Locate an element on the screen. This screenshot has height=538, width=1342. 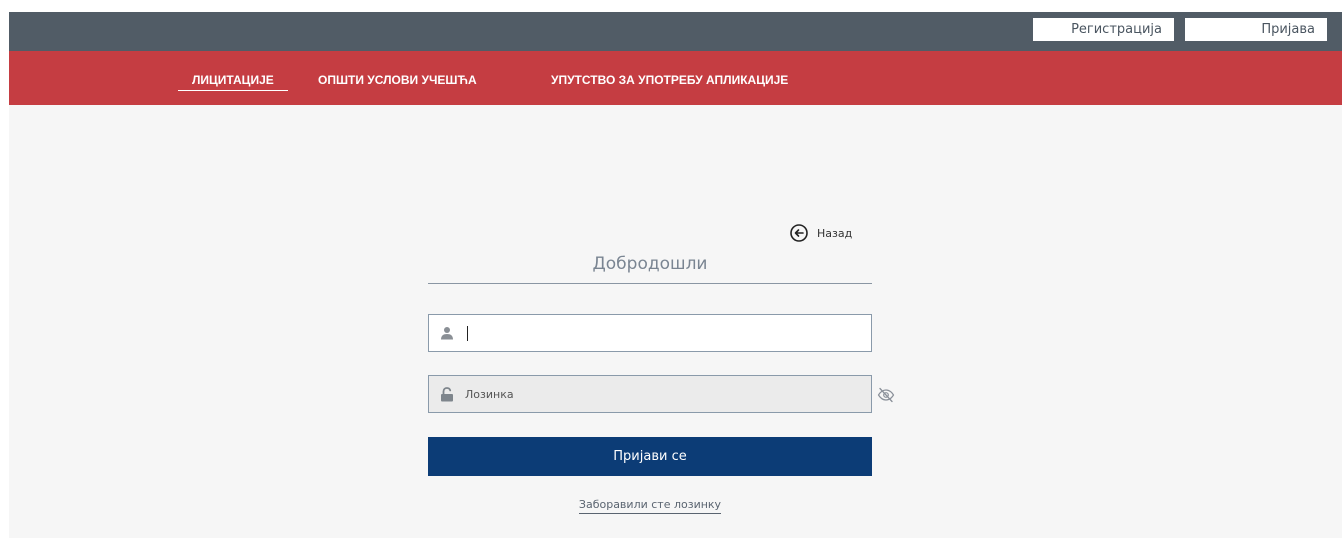
eye-slash-icon is located at coordinates (886, 395).